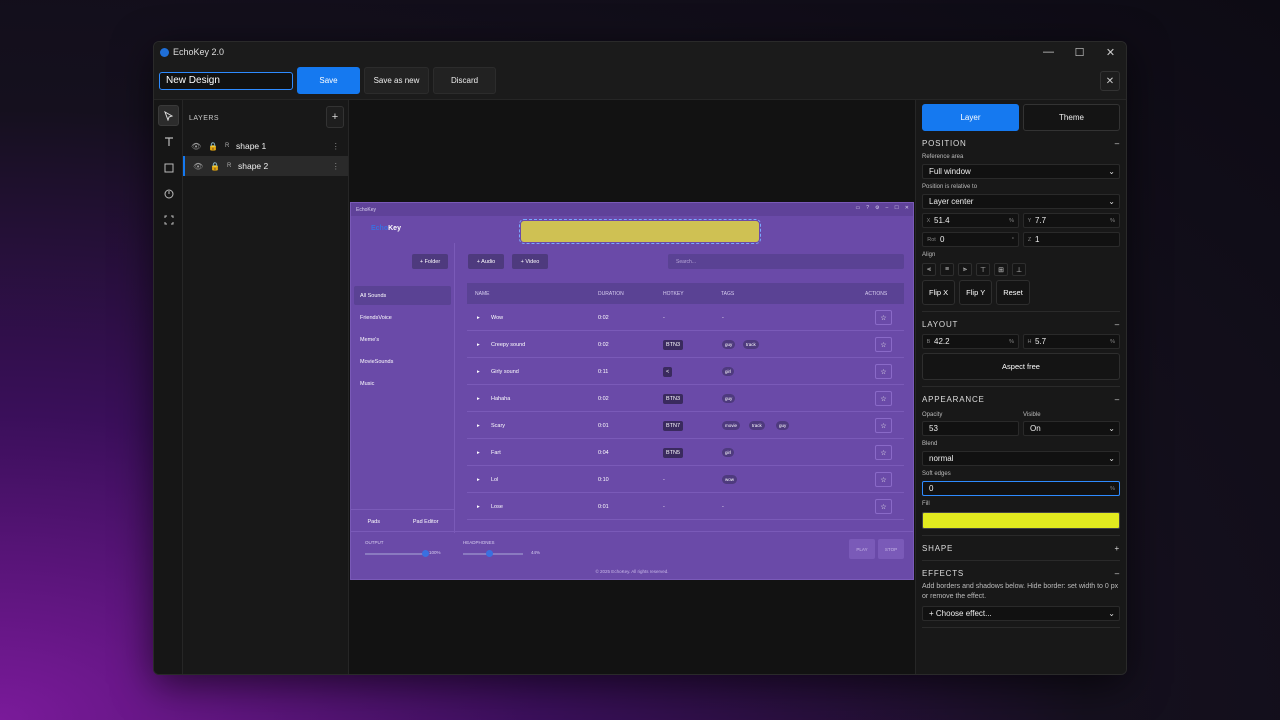 The height and width of the screenshot is (720, 1280). I want to click on layout-section-header: LAYOUT –, so click(1021, 325).